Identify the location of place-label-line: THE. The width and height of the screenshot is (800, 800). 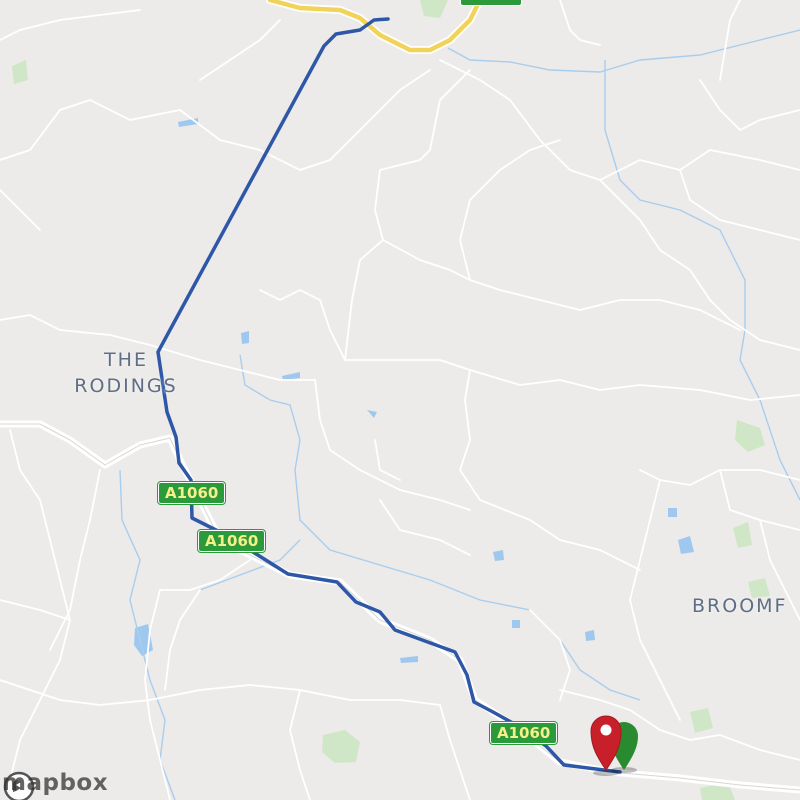
(126, 360).